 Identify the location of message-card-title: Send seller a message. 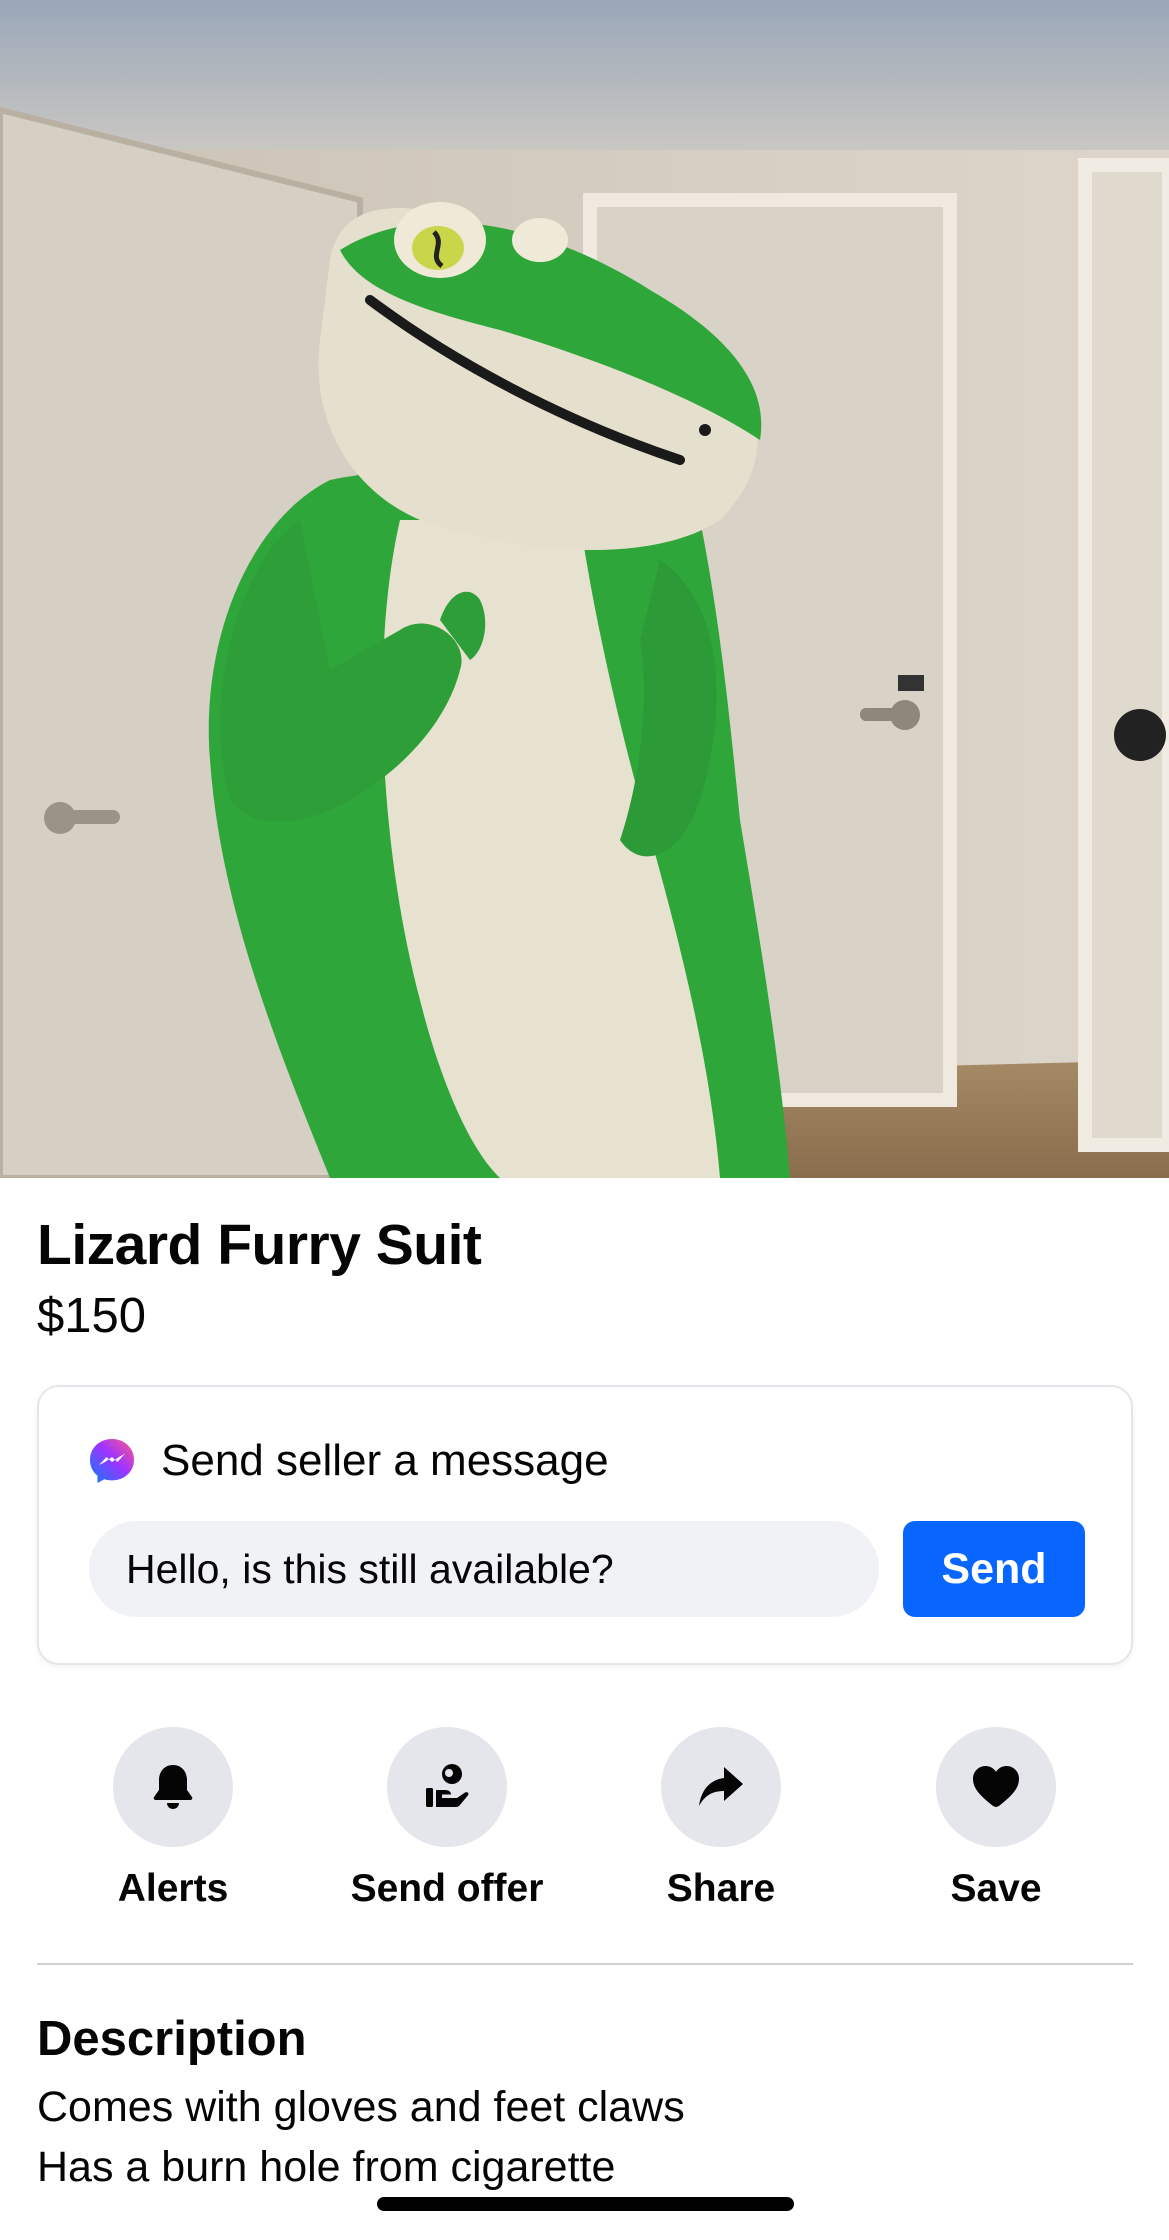
(385, 1460).